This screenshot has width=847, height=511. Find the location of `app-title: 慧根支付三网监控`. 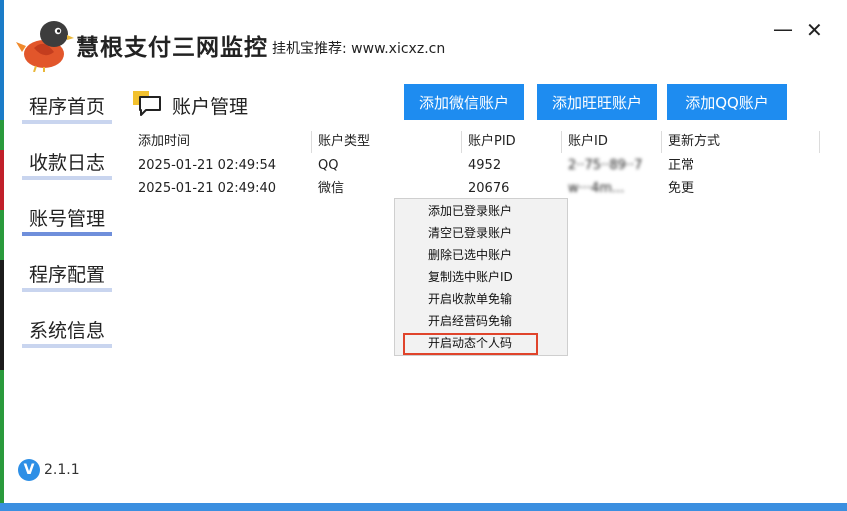

app-title: 慧根支付三网监控 is located at coordinates (172, 48).